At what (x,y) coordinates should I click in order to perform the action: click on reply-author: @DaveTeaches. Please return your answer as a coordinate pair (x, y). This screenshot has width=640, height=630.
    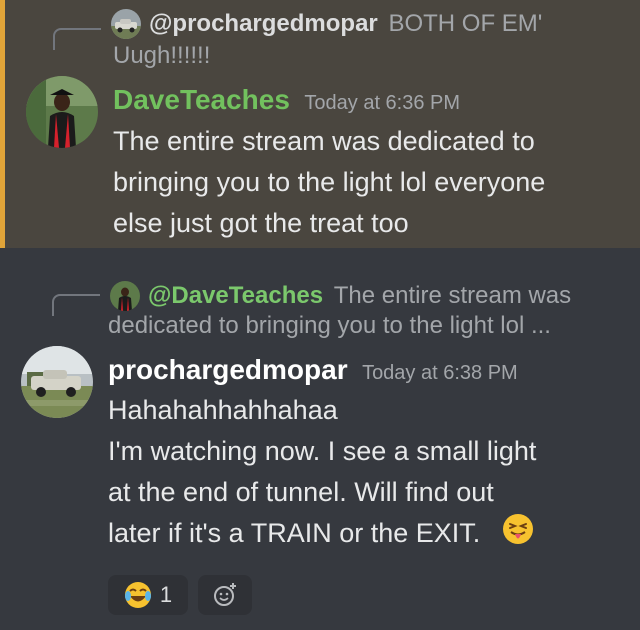
    Looking at the image, I should click on (235, 295).